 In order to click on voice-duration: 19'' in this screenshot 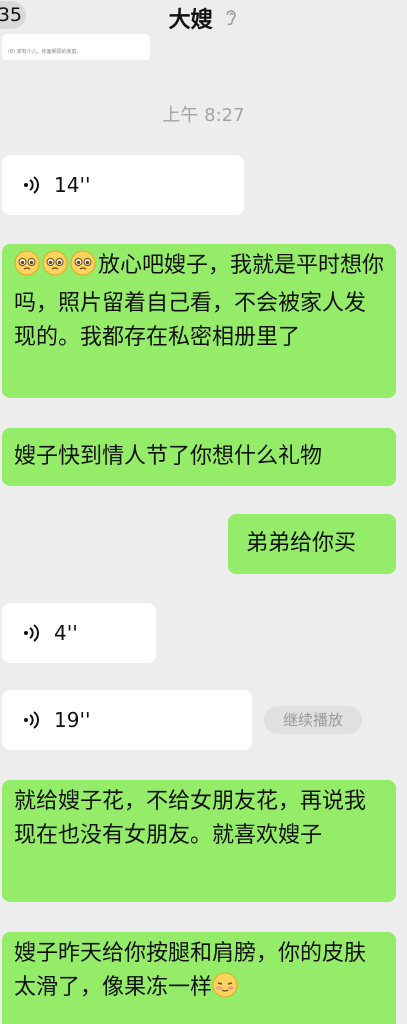, I will do `click(72, 720)`.